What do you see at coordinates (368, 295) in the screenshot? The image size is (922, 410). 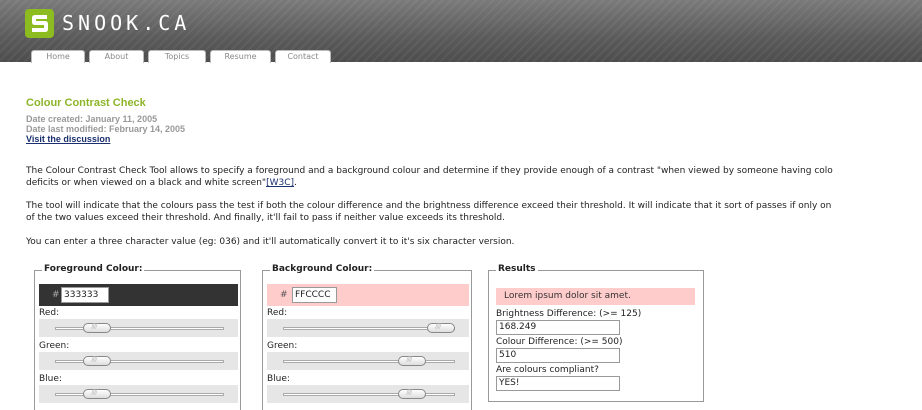 I see `background-swatch: # FFCCCC` at bounding box center [368, 295].